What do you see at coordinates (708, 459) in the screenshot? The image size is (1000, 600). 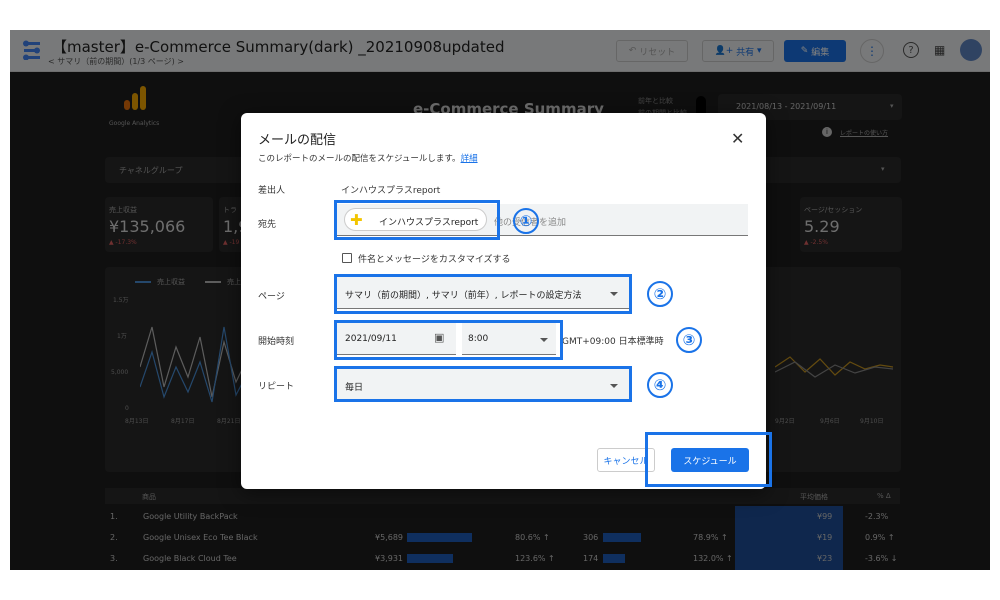 I see `highlight-schedule` at bounding box center [708, 459].